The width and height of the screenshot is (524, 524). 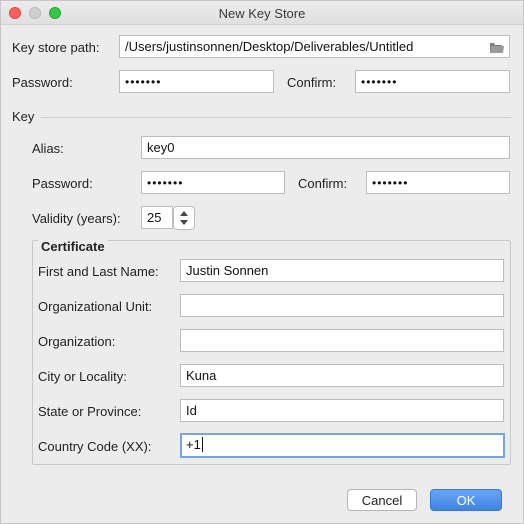 What do you see at coordinates (77, 341) in the screenshot?
I see `organization-label: Organization:` at bounding box center [77, 341].